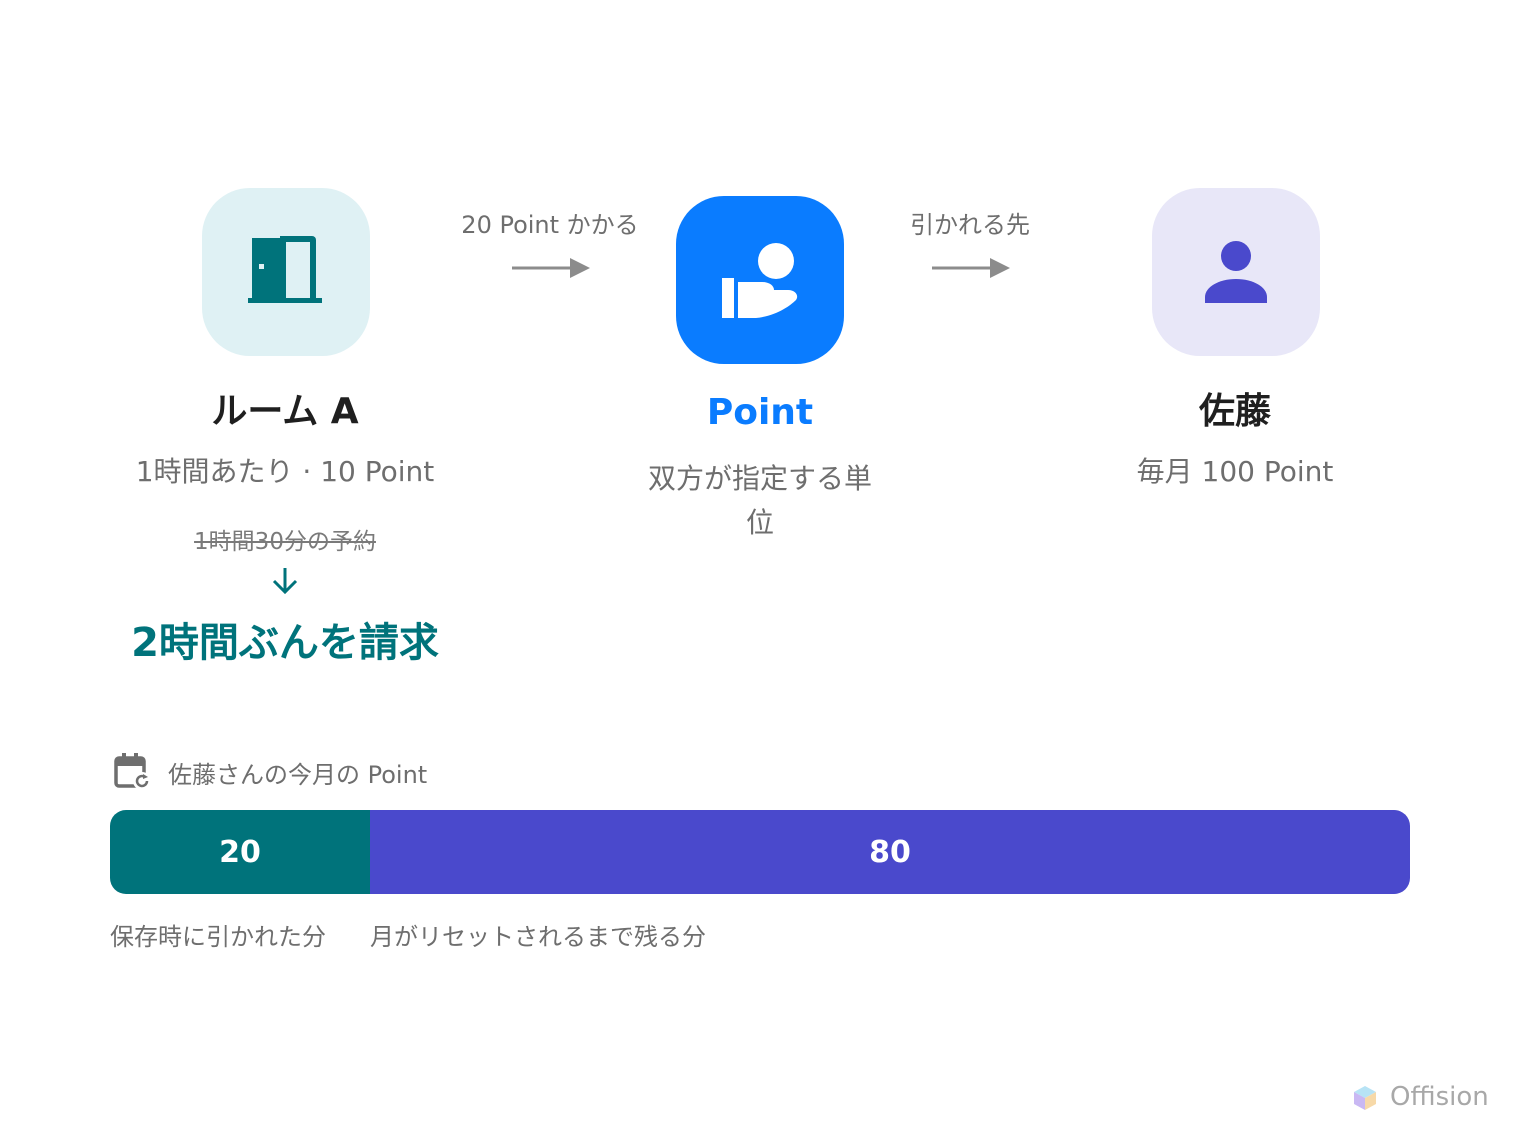 The height and width of the screenshot is (1140, 1520). What do you see at coordinates (132, 771) in the screenshot?
I see `calendar-refresh-icon` at bounding box center [132, 771].